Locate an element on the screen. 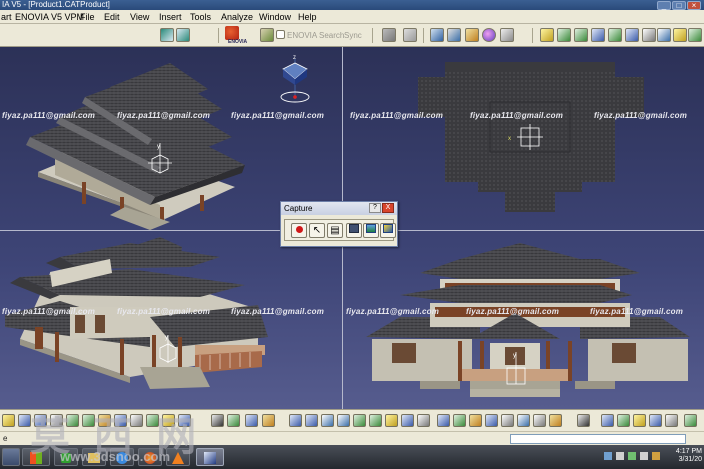 The width and height of the screenshot is (704, 469). view-icon is located at coordinates (454, 35).